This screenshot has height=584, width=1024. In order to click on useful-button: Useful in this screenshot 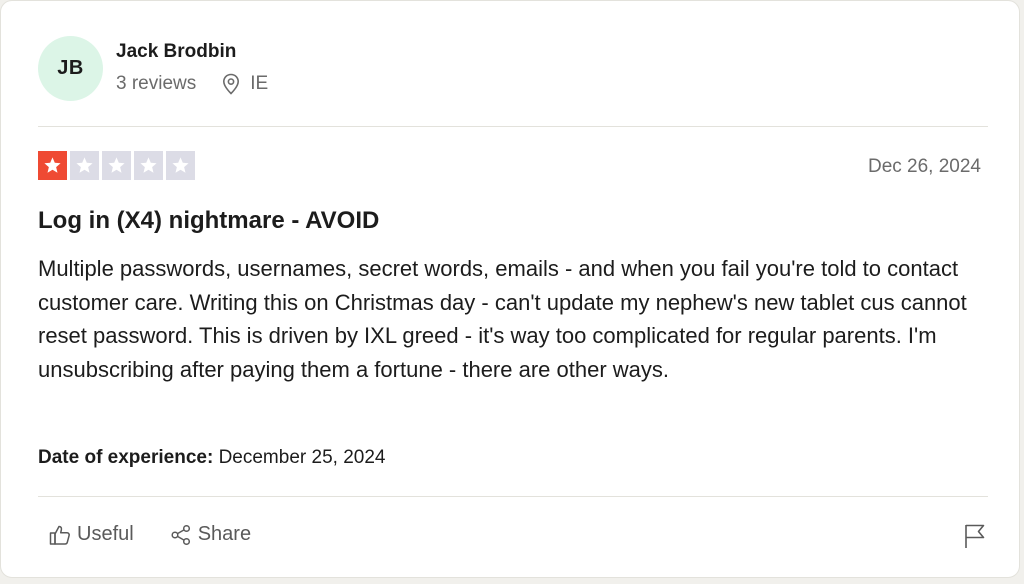, I will do `click(91, 534)`.